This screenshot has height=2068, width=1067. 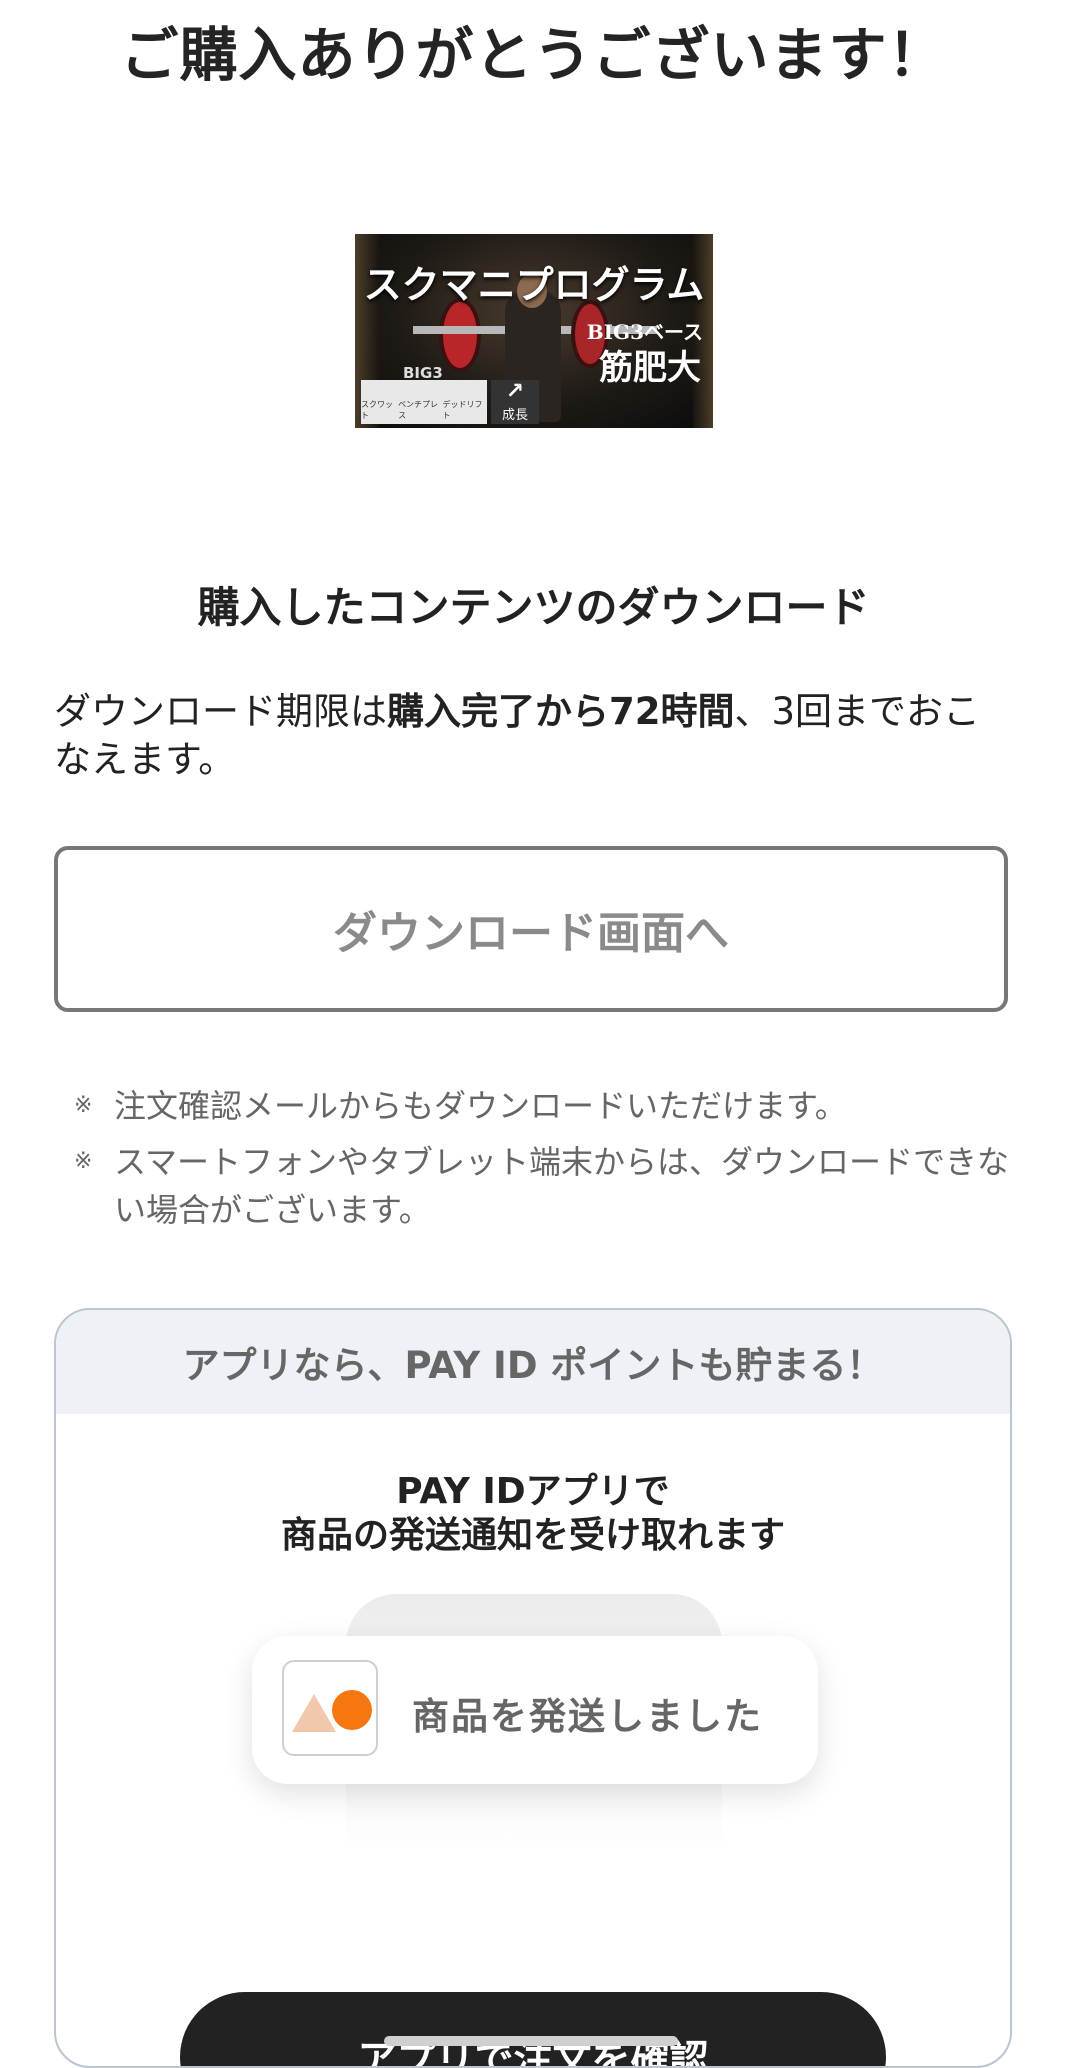 What do you see at coordinates (352, 1710) in the screenshot?
I see `circle-shape-icon` at bounding box center [352, 1710].